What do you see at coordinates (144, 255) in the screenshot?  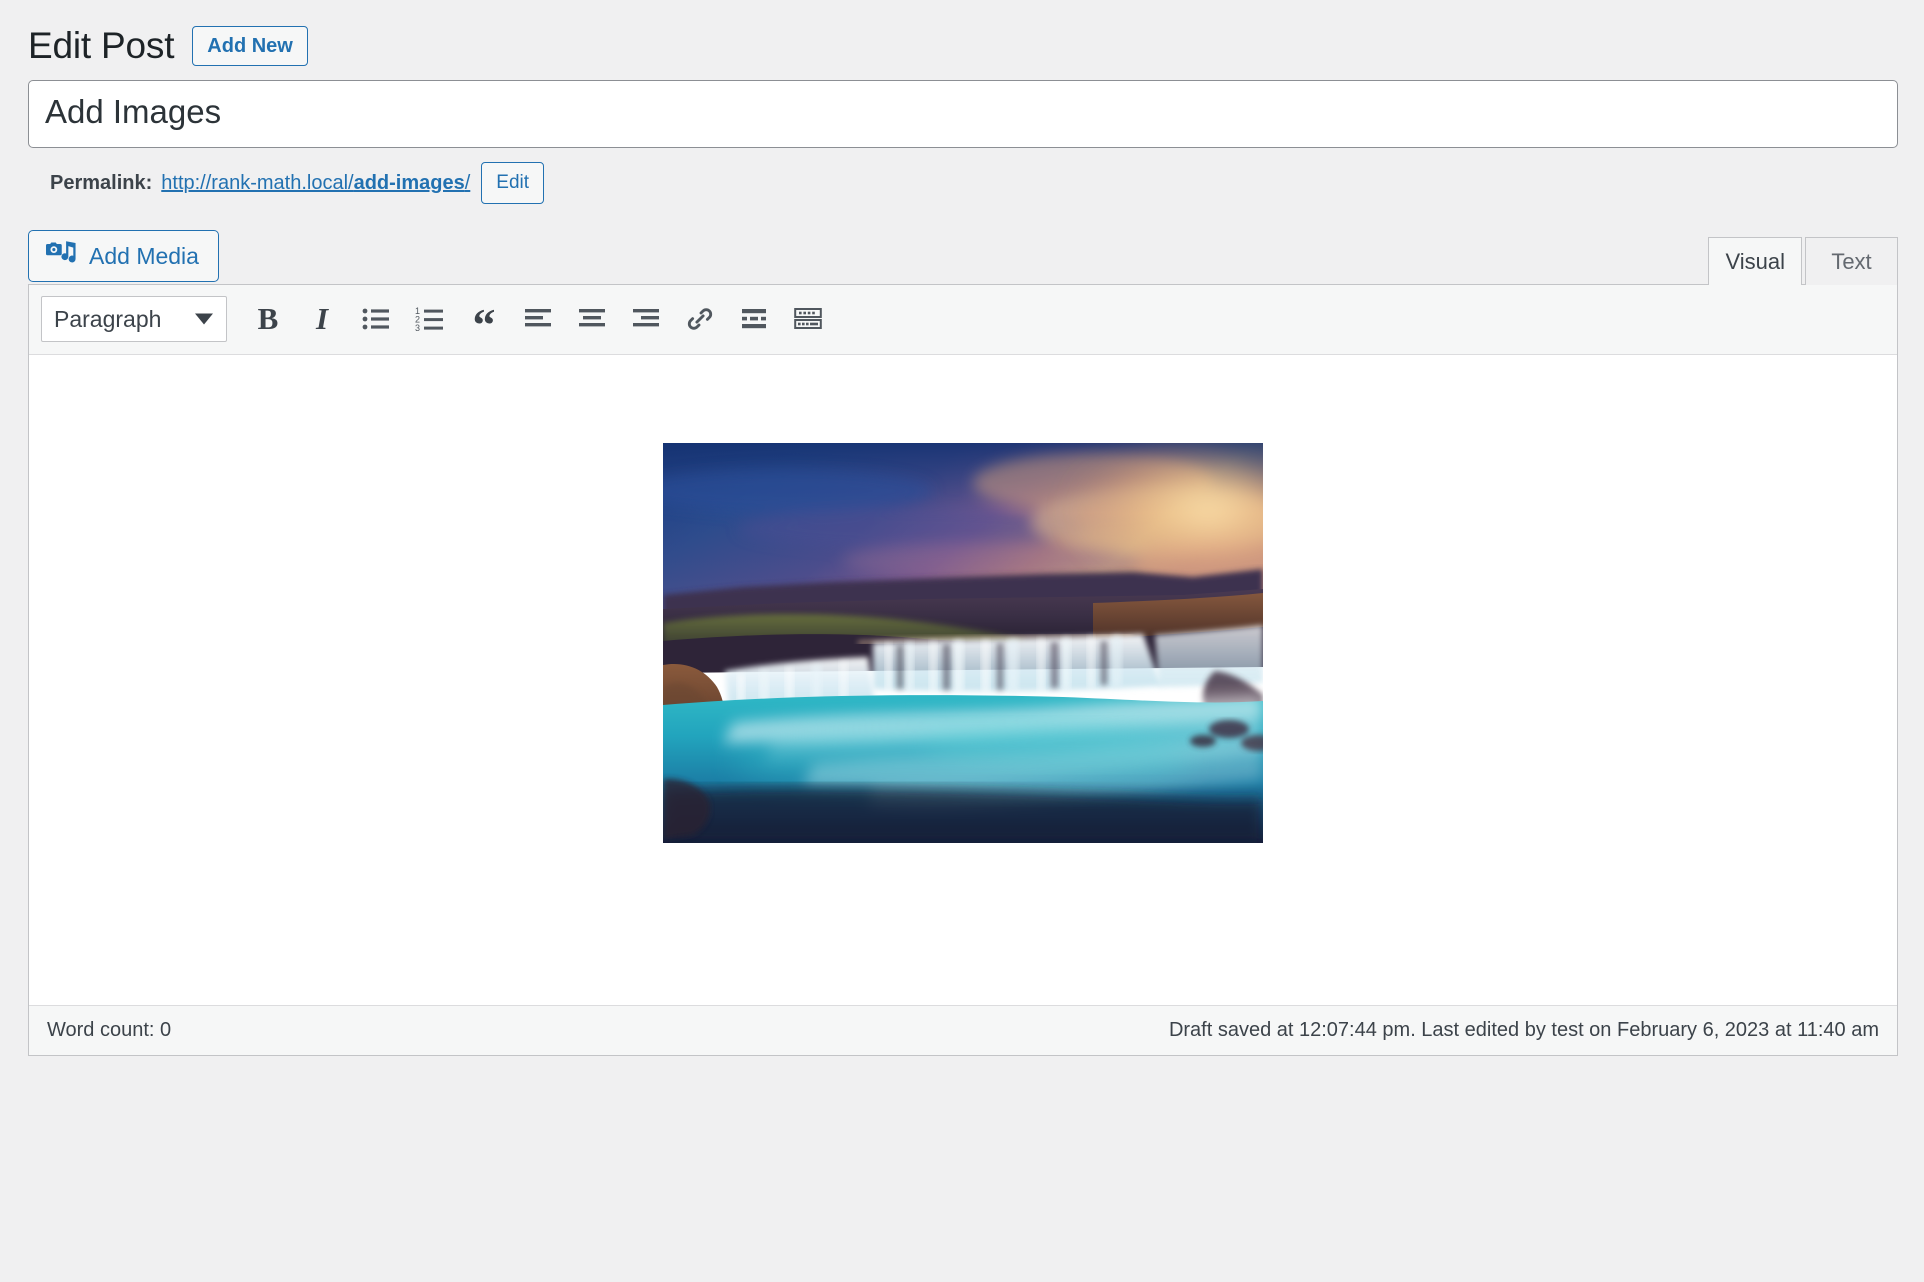 I see `add-media-label: Add Media` at bounding box center [144, 255].